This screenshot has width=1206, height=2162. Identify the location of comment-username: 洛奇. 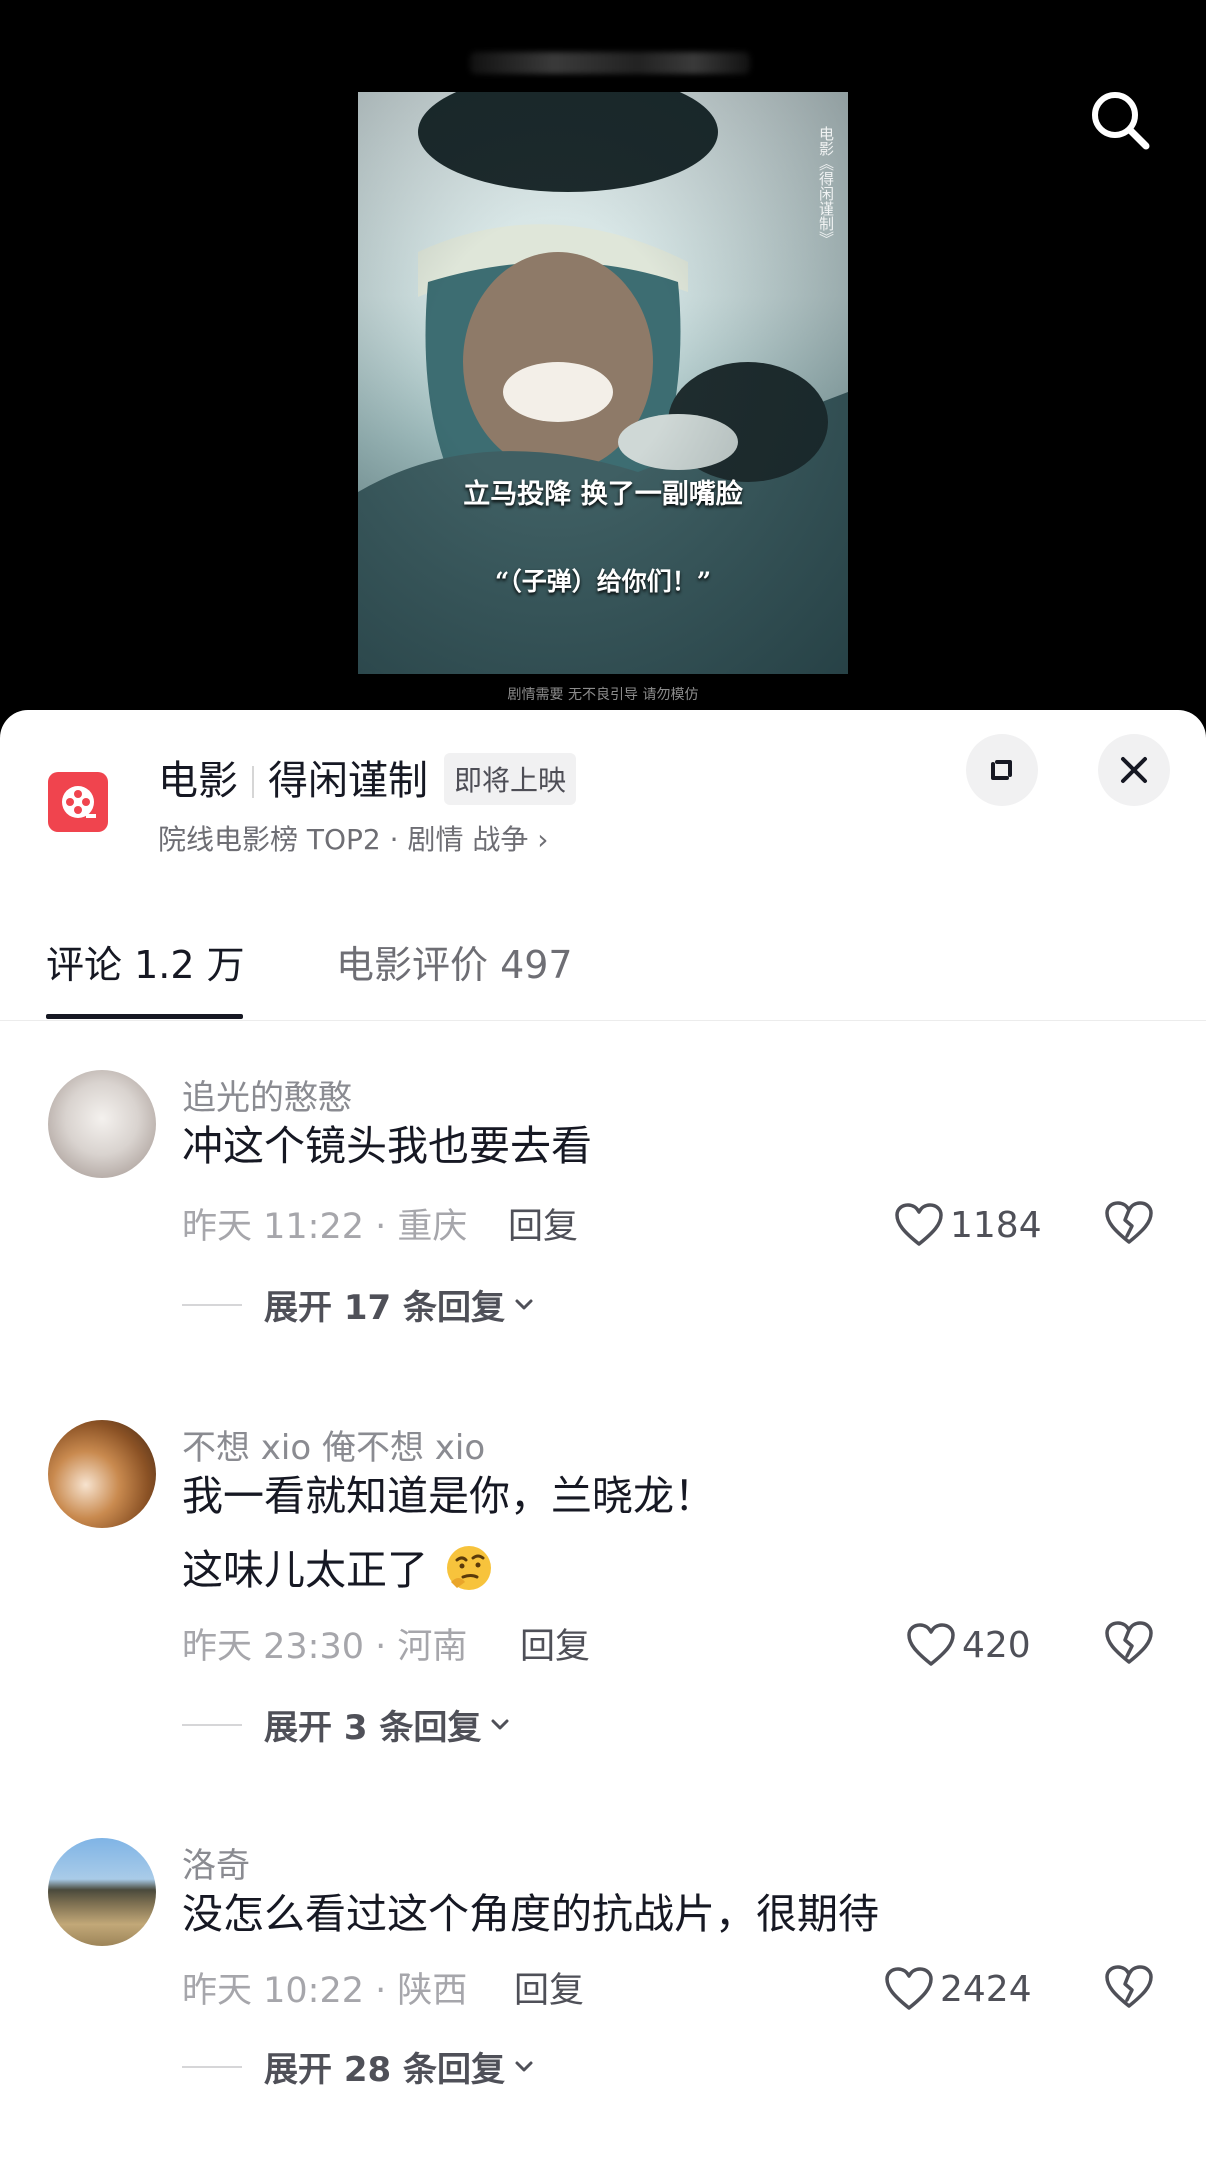
(216, 1862).